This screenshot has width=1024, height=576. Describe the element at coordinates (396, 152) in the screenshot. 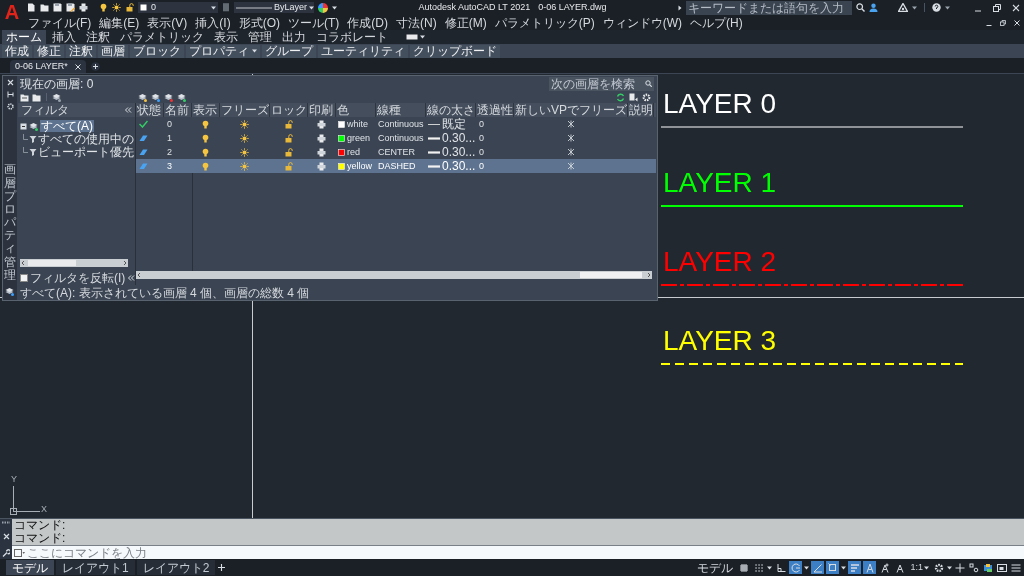

I see `table-row: 2 red CENTER 0.30... 0` at that location.